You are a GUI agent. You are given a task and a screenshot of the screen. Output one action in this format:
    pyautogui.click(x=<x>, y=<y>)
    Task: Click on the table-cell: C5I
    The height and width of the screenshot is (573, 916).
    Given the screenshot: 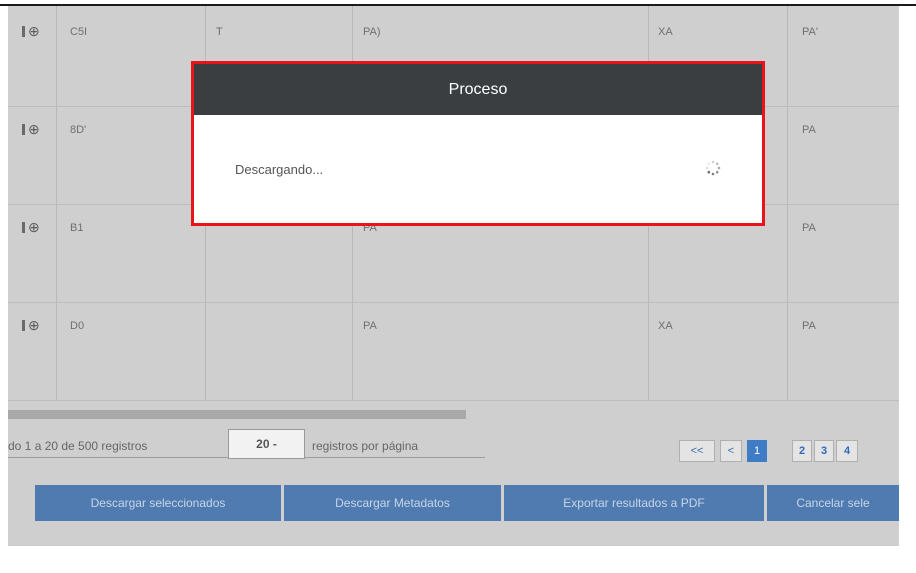 What is the action you would take?
    pyautogui.click(x=79, y=32)
    